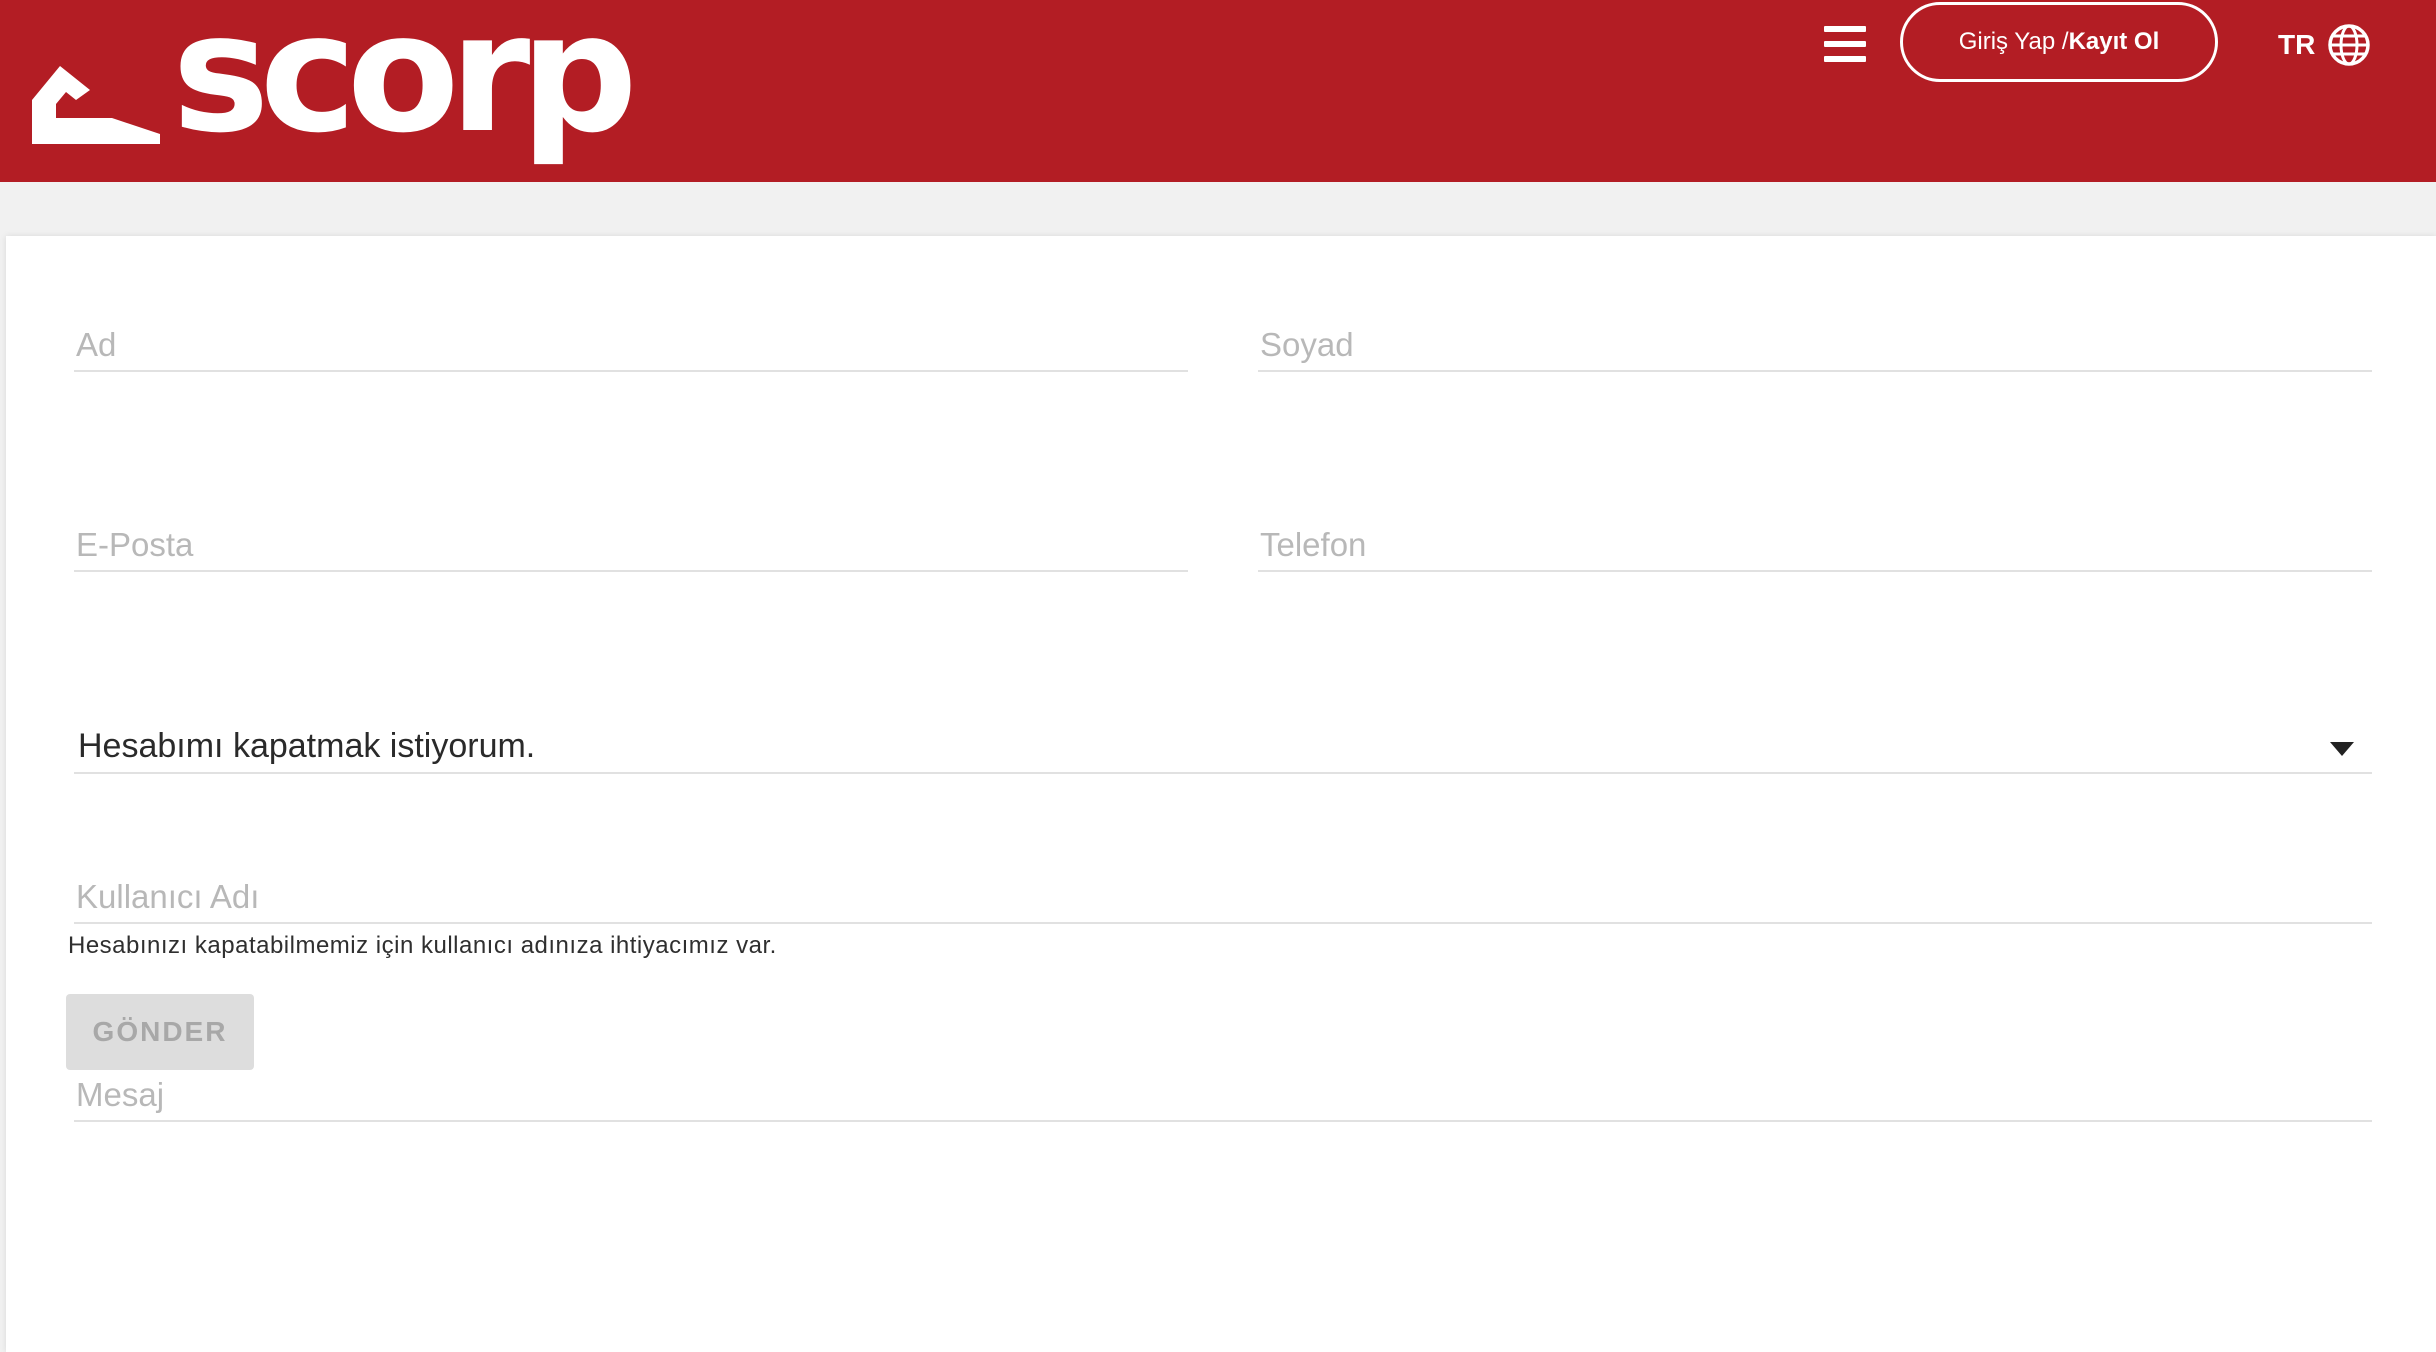 The height and width of the screenshot is (1352, 2436). Describe the element at coordinates (96, 344) in the screenshot. I see `first-name-placeholder: Ad` at that location.